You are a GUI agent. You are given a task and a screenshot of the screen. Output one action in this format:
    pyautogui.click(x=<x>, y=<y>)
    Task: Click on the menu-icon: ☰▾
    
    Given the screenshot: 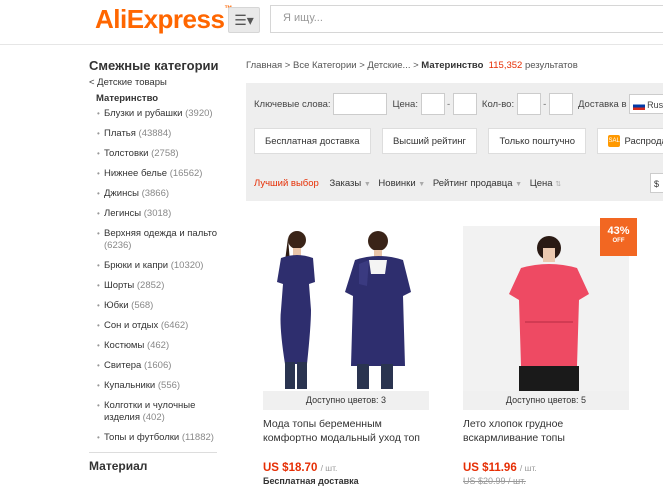 What is the action you would take?
    pyautogui.click(x=244, y=20)
    